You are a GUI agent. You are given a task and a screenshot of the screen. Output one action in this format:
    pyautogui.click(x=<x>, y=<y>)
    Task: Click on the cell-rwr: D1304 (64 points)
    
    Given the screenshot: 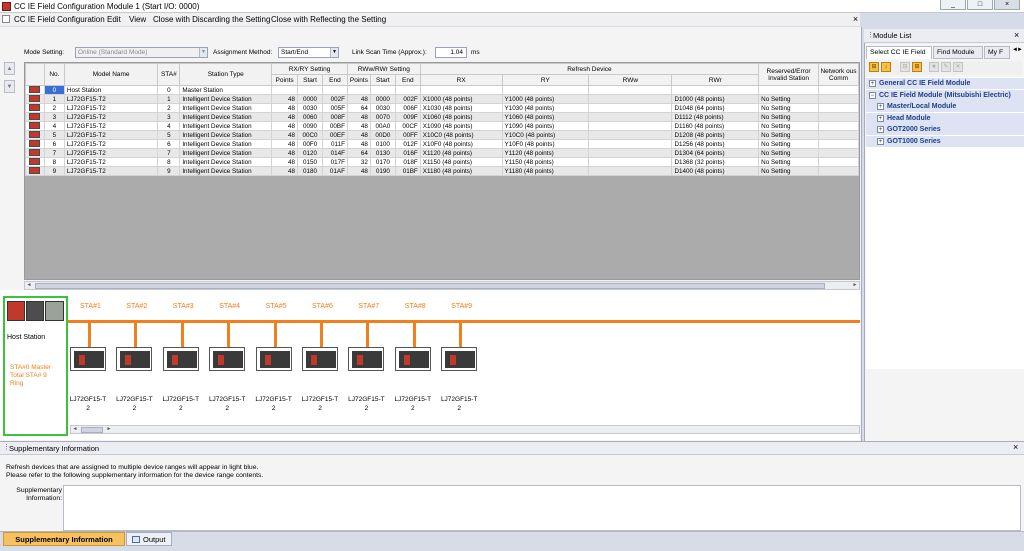 What is the action you would take?
    pyautogui.click(x=715, y=153)
    